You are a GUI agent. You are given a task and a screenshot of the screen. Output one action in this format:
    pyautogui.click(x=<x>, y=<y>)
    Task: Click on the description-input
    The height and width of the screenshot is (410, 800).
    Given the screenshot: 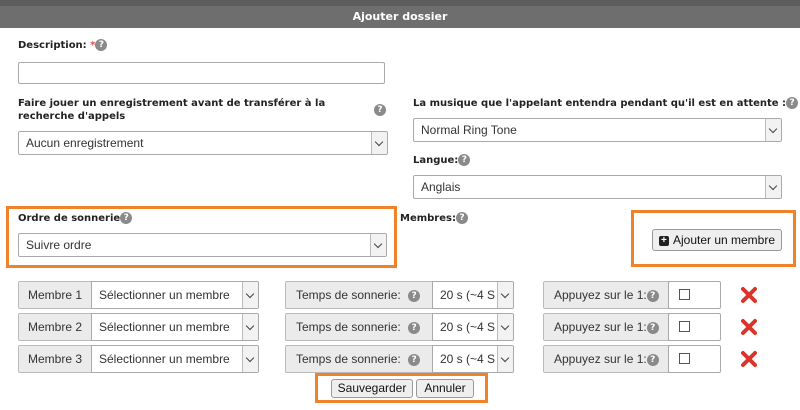 What is the action you would take?
    pyautogui.click(x=201, y=73)
    